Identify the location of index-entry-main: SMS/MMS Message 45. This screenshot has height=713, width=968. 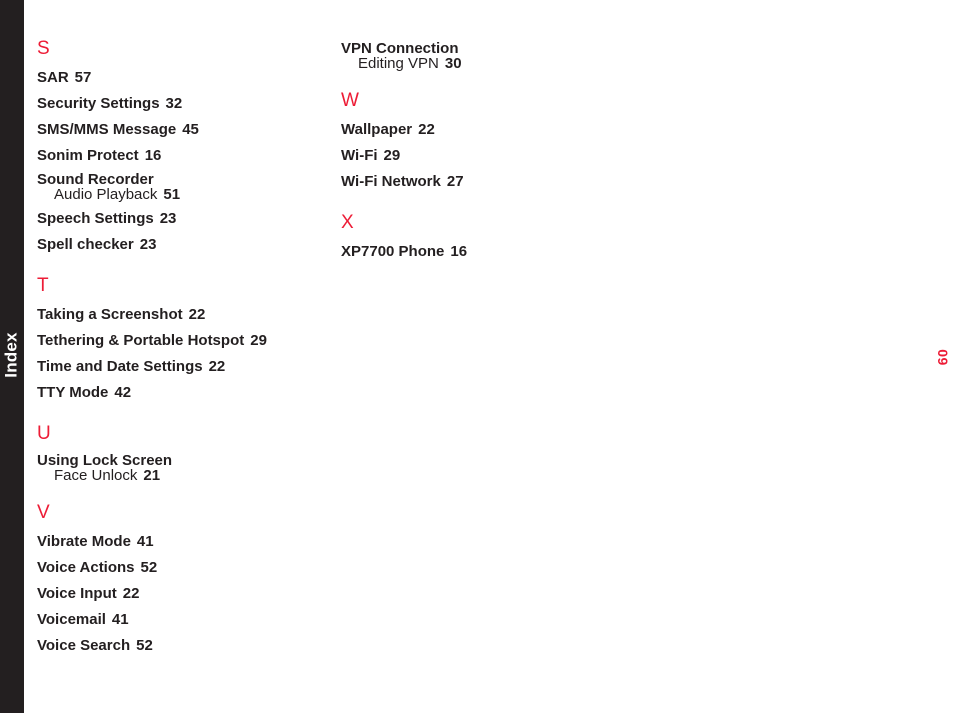
(182, 130).